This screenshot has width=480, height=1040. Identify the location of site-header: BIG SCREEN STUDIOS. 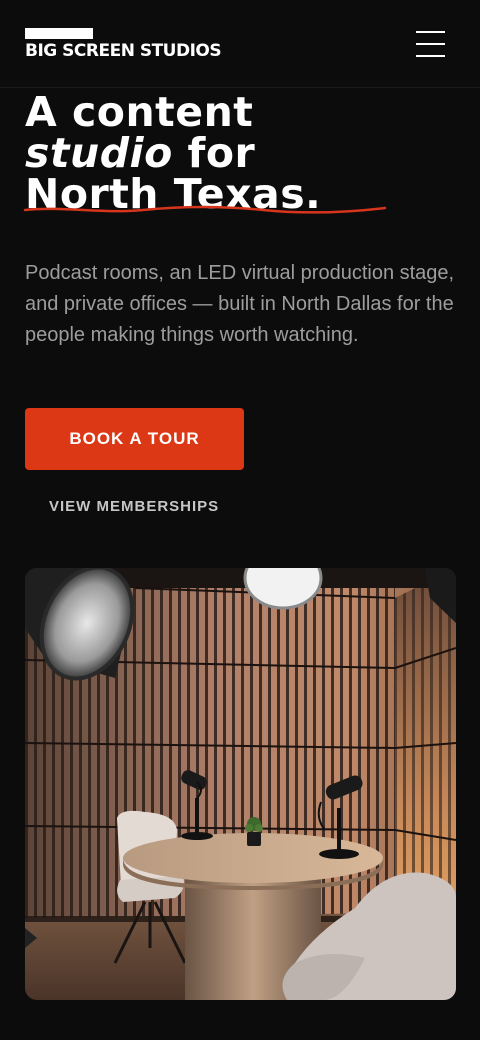
(240, 44).